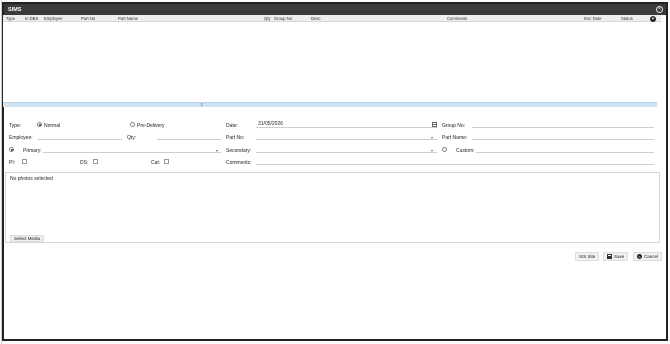 The image size is (670, 344). Describe the element at coordinates (609, 256) in the screenshot. I see `save-icon` at that location.